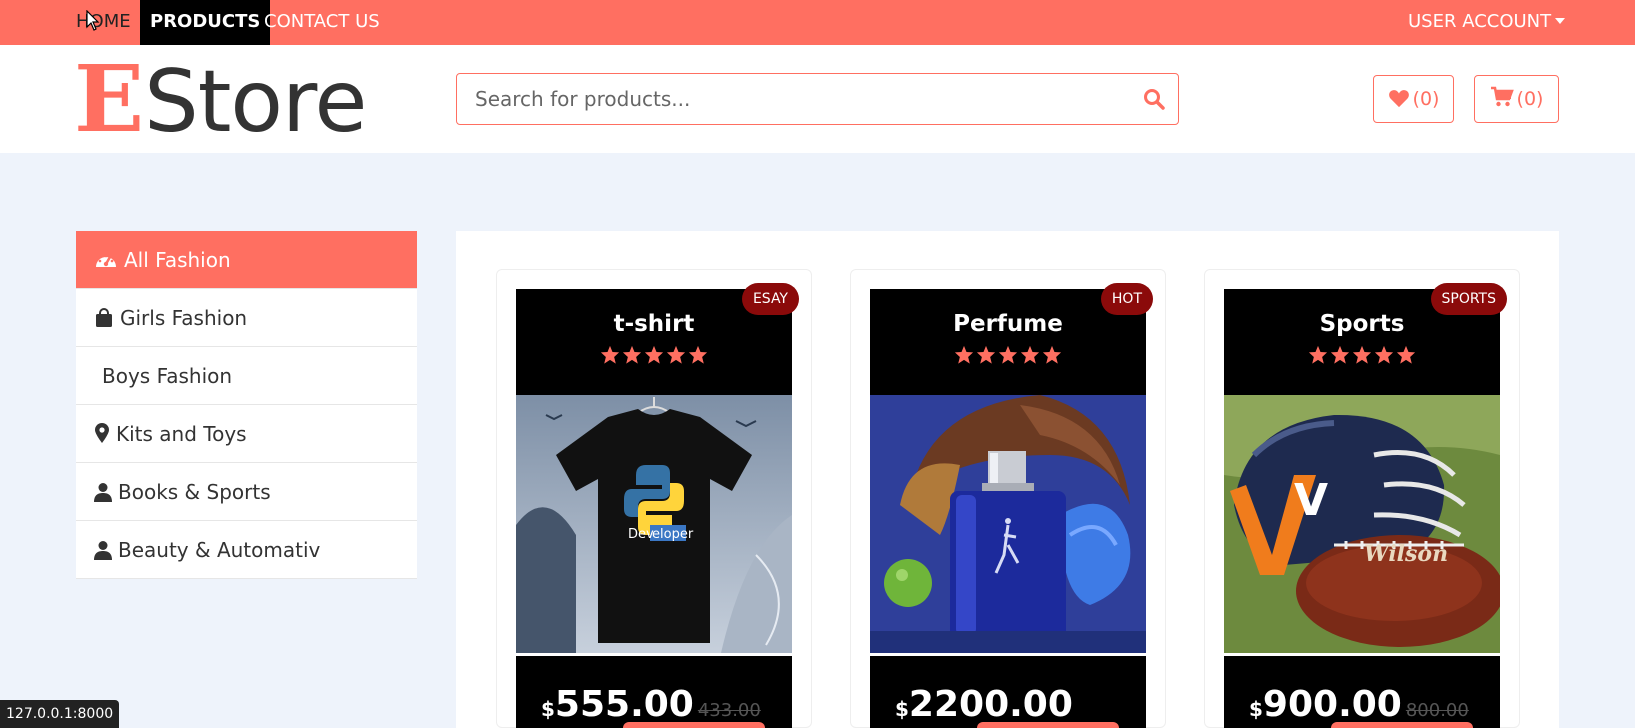 The width and height of the screenshot is (1635, 728). What do you see at coordinates (654, 324) in the screenshot?
I see `product-title: t-shirt` at bounding box center [654, 324].